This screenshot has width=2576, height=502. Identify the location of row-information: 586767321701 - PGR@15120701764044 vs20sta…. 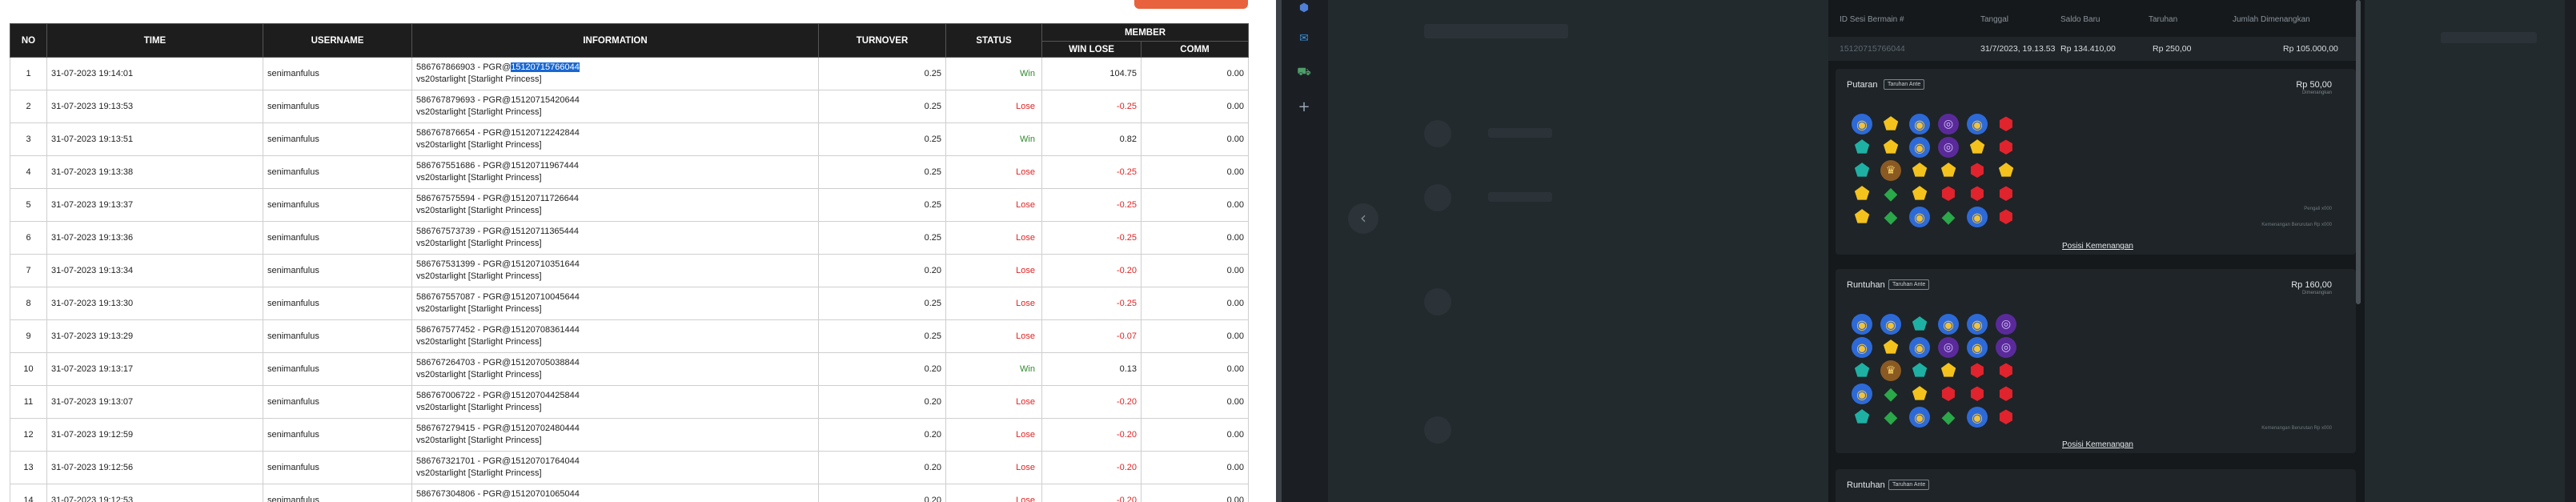
(615, 467).